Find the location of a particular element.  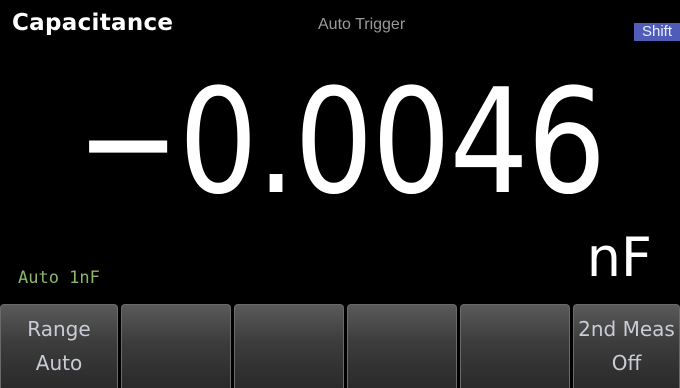

range-status: Auto 1nF is located at coordinates (59, 278).